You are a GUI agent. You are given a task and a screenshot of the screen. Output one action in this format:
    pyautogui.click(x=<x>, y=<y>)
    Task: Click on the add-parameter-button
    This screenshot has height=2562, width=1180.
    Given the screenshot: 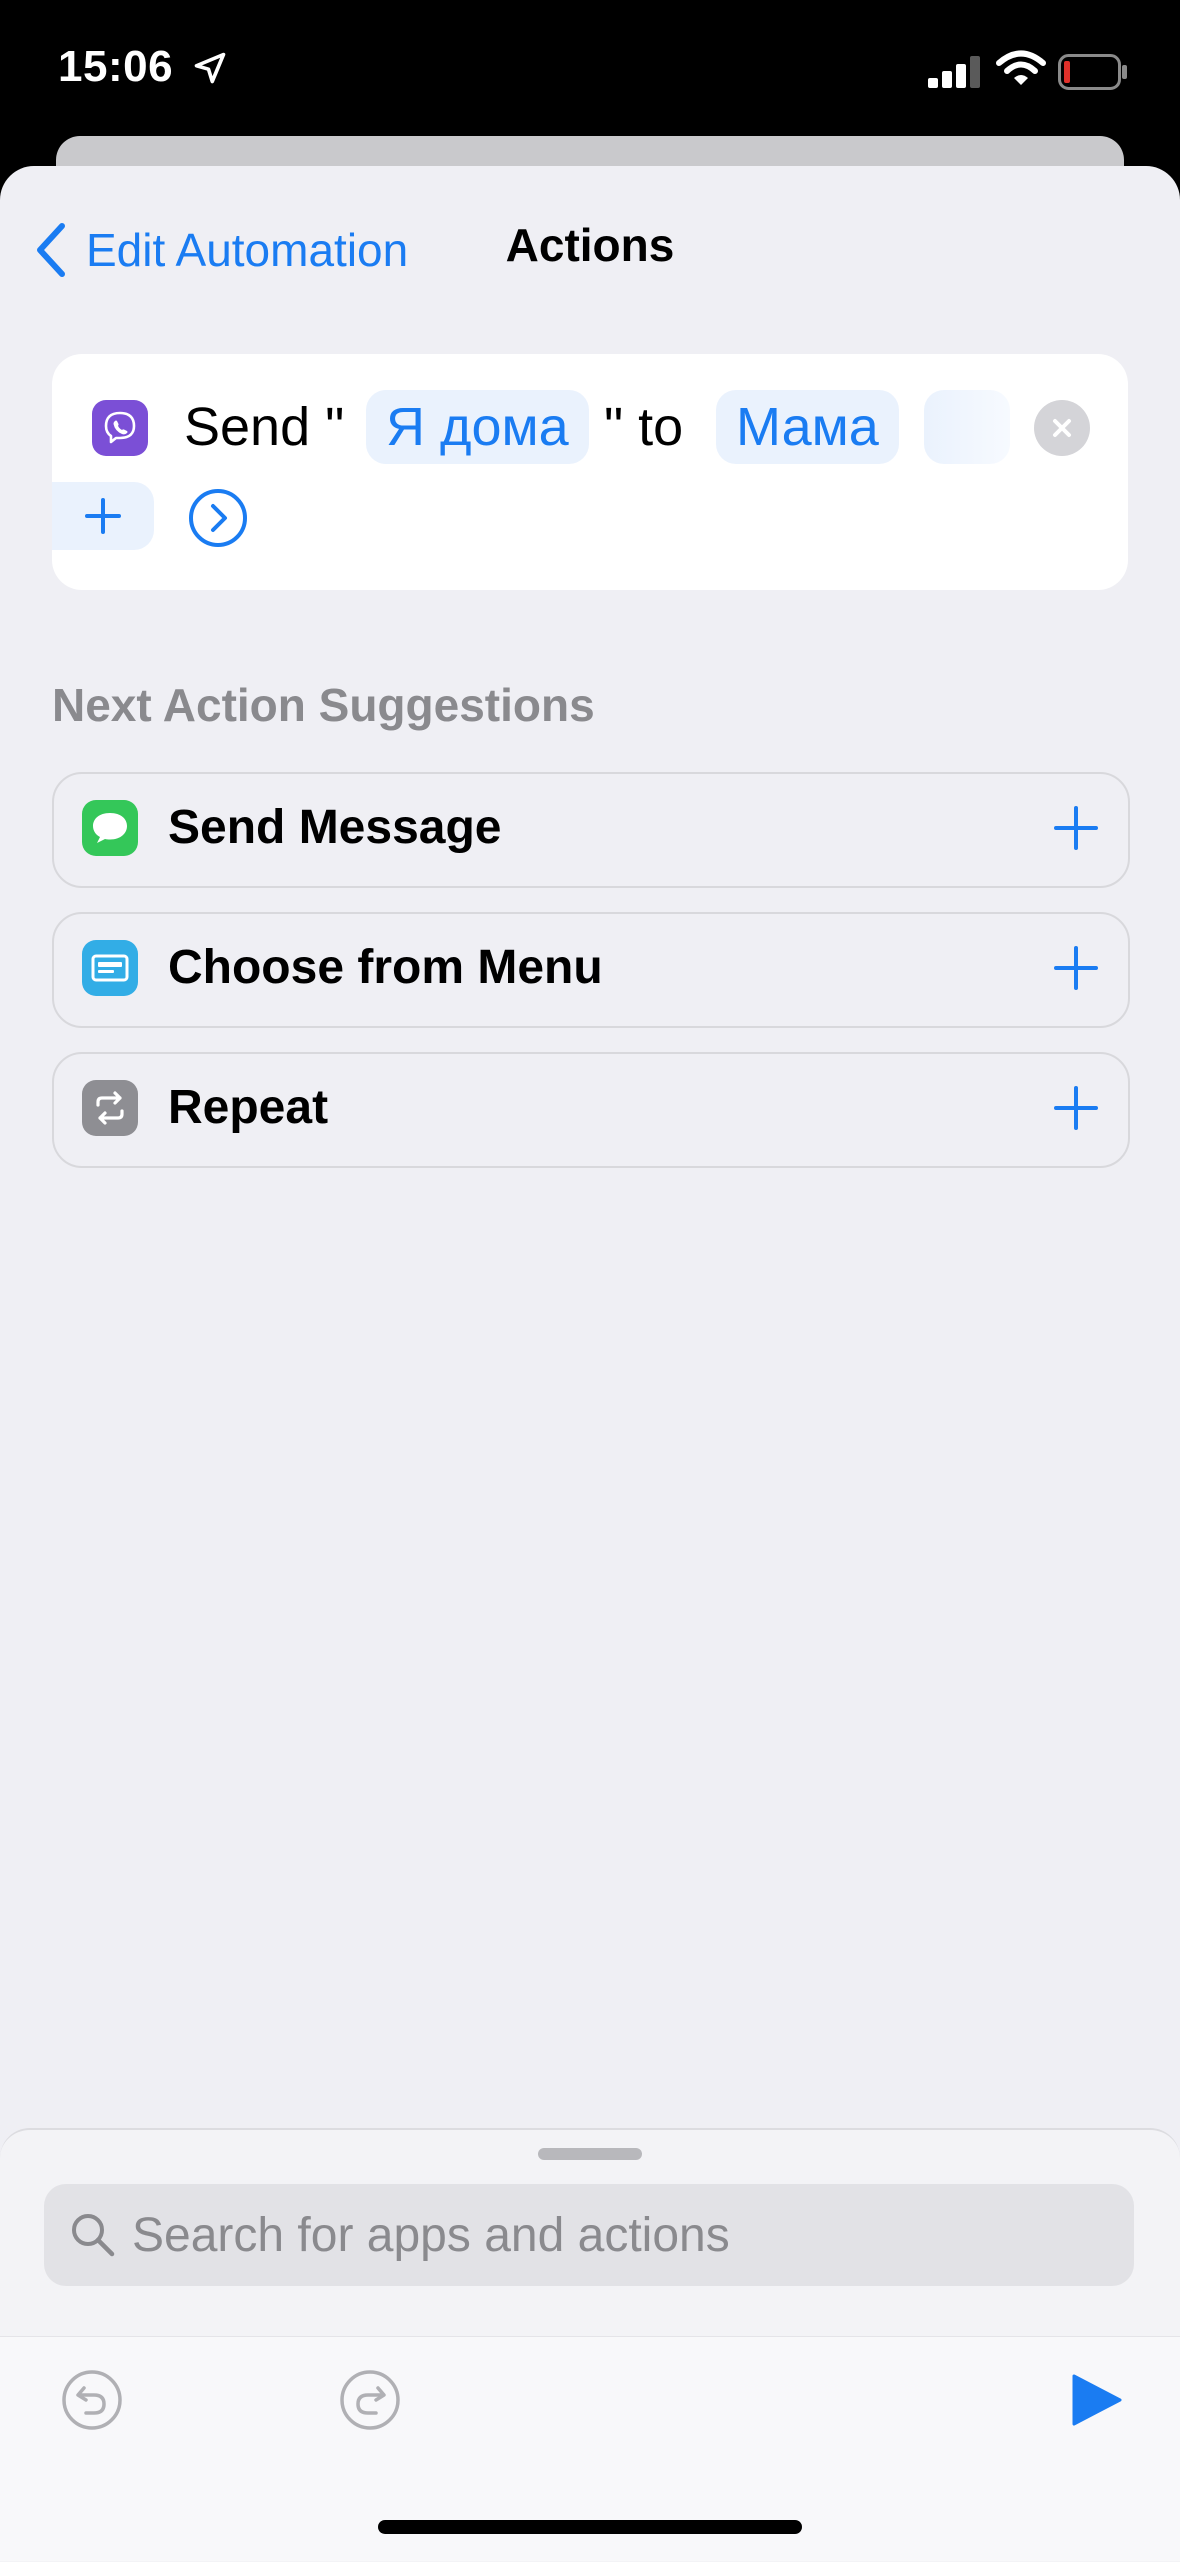 What is the action you would take?
    pyautogui.click(x=103, y=516)
    